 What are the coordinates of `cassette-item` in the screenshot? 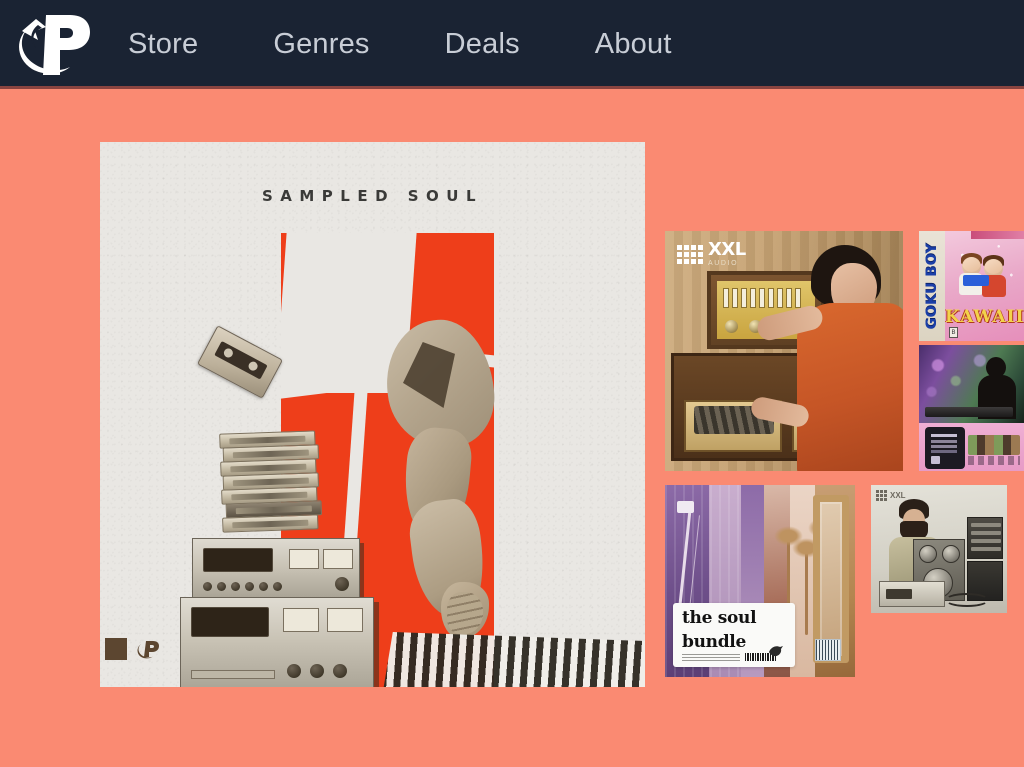 It's located at (270, 523).